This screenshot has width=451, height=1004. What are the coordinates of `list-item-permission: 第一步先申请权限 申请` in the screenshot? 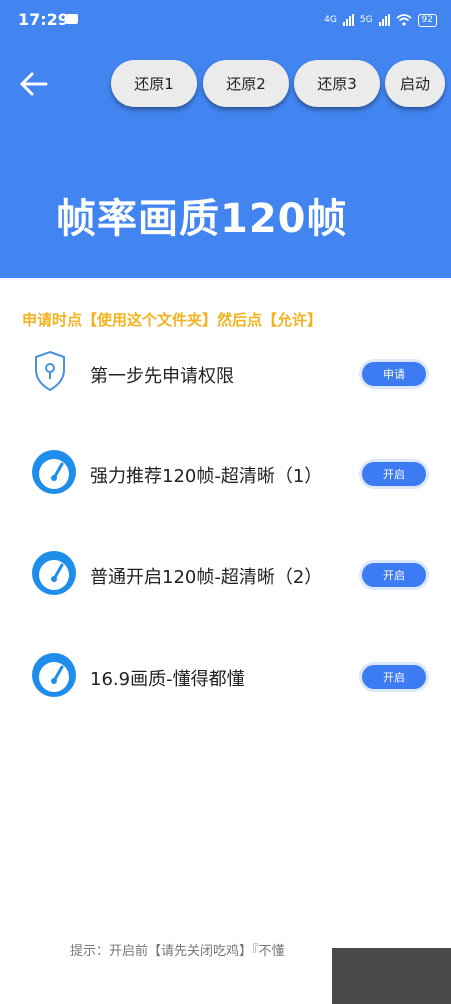 It's located at (230, 373).